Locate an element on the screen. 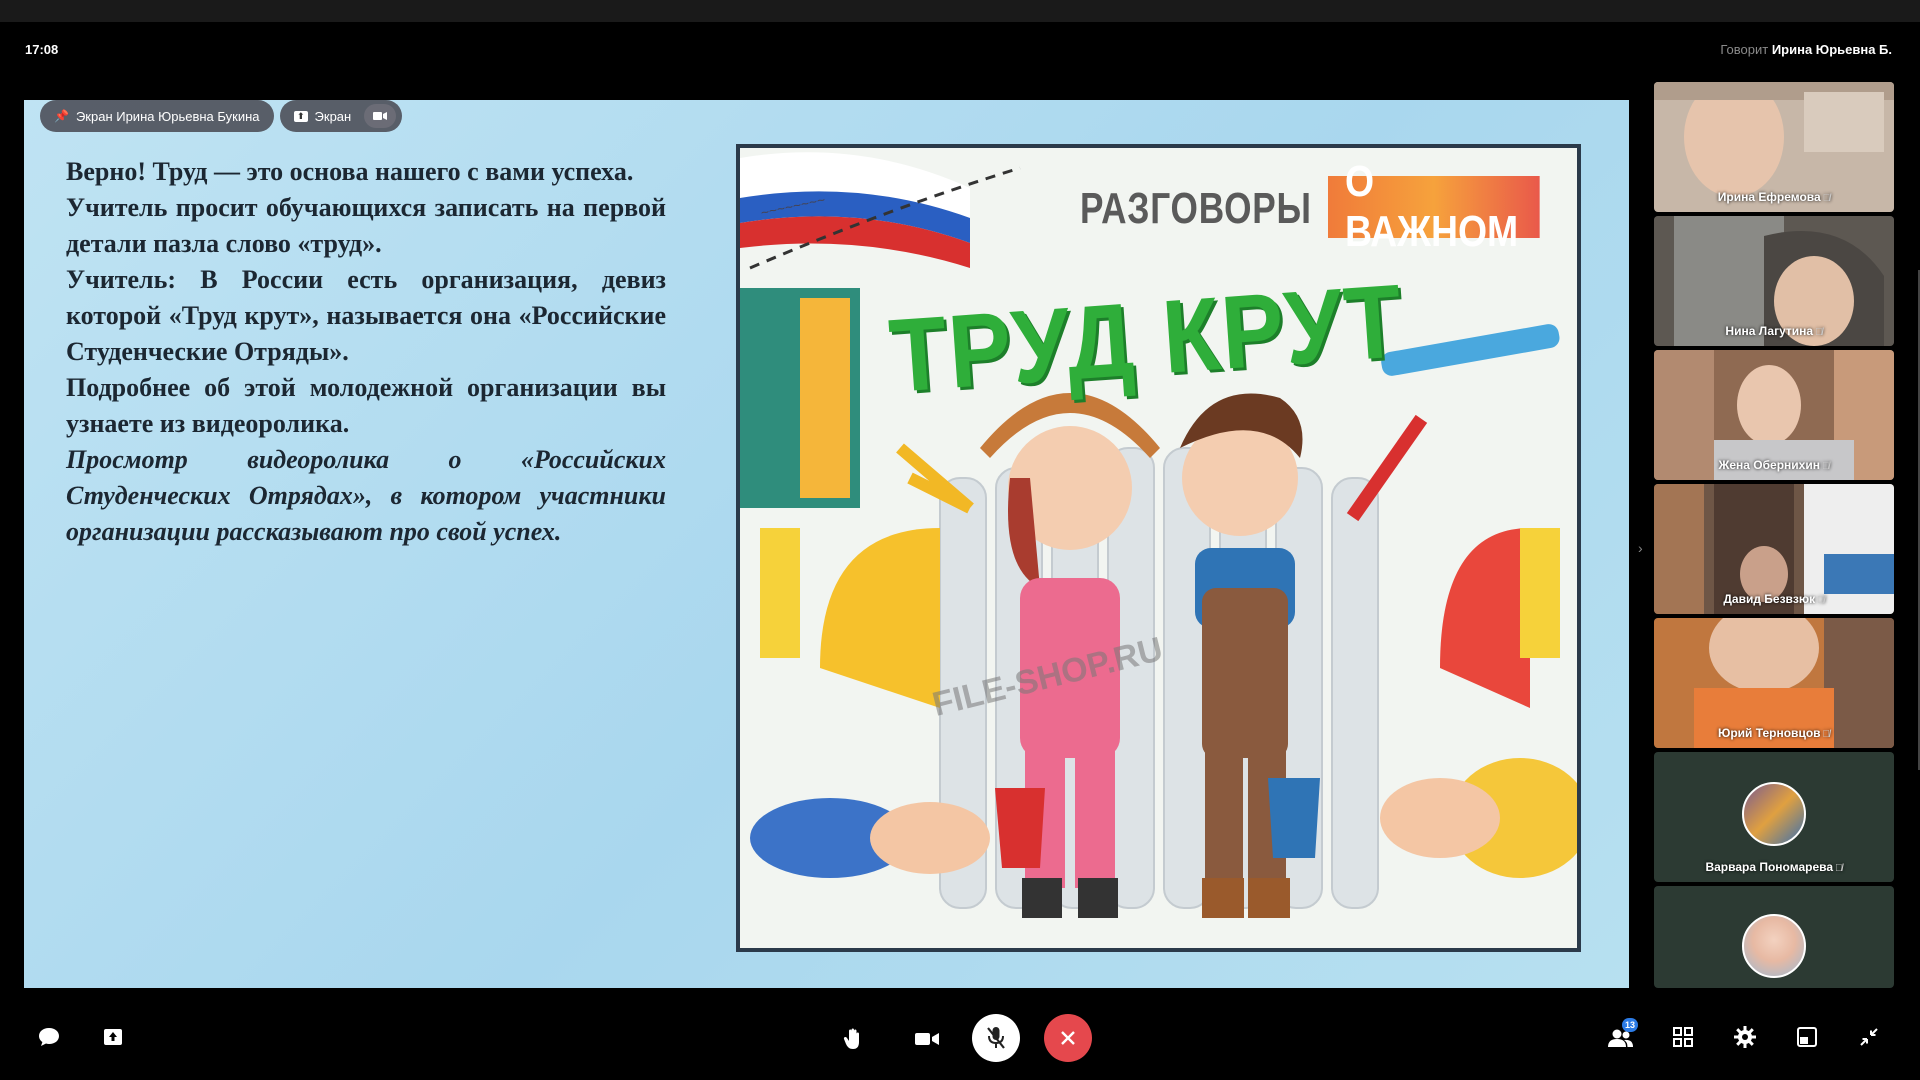 This screenshot has width=1920, height=1080. participant-name: Жена Обернихин 🎙̸ is located at coordinates (1774, 465).